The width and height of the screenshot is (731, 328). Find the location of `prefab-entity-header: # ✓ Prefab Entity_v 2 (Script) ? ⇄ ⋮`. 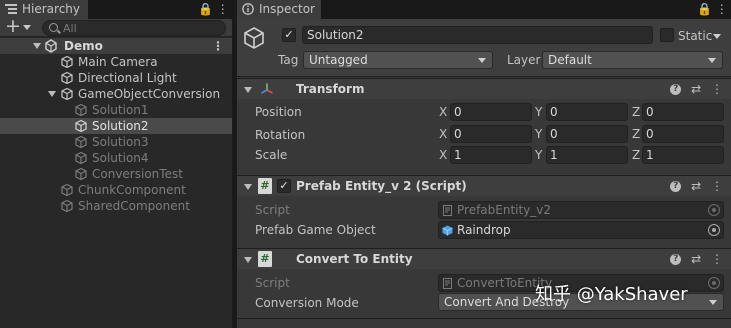

prefab-entity-header: # ✓ Prefab Entity_v 2 (Script) ? ⇄ ⋮ is located at coordinates (484, 185).